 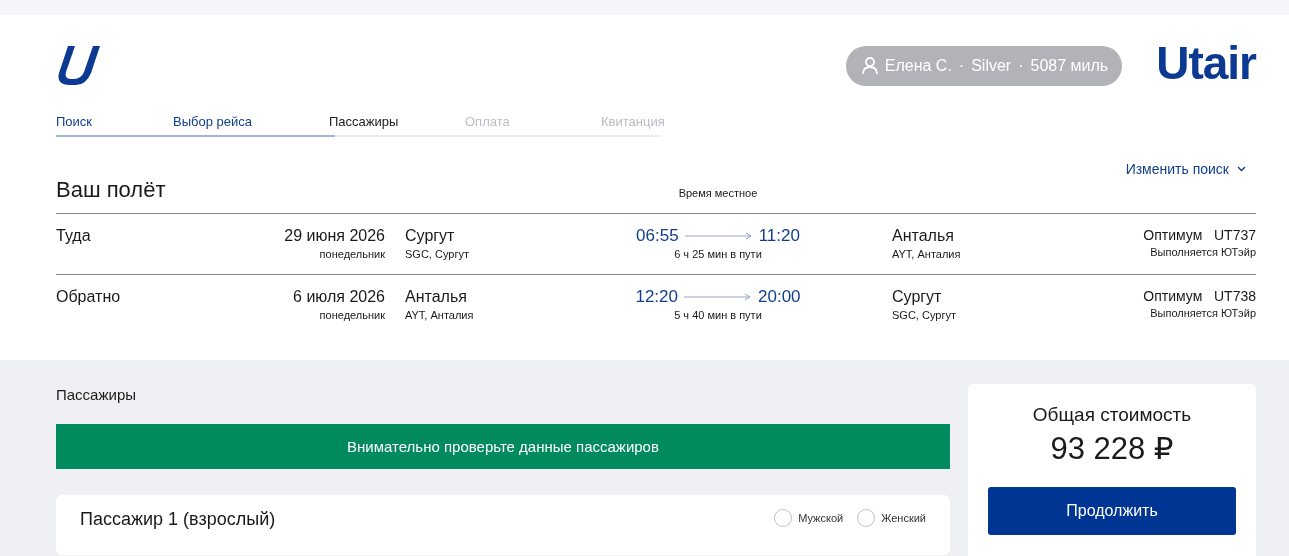 What do you see at coordinates (779, 236) in the screenshot?
I see `arrival-time: 11:20` at bounding box center [779, 236].